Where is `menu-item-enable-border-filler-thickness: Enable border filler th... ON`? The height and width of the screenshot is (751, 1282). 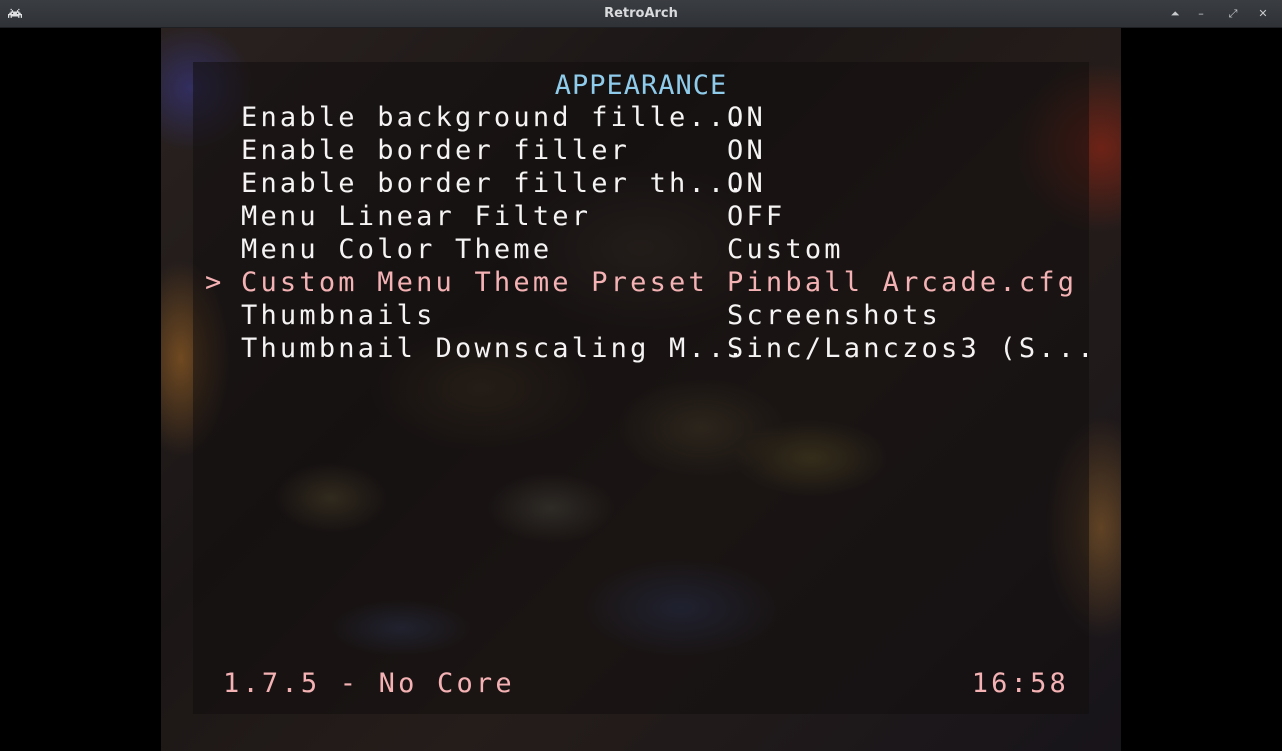 menu-item-enable-border-filler-thickness: Enable border filler th... ON is located at coordinates (641, 184).